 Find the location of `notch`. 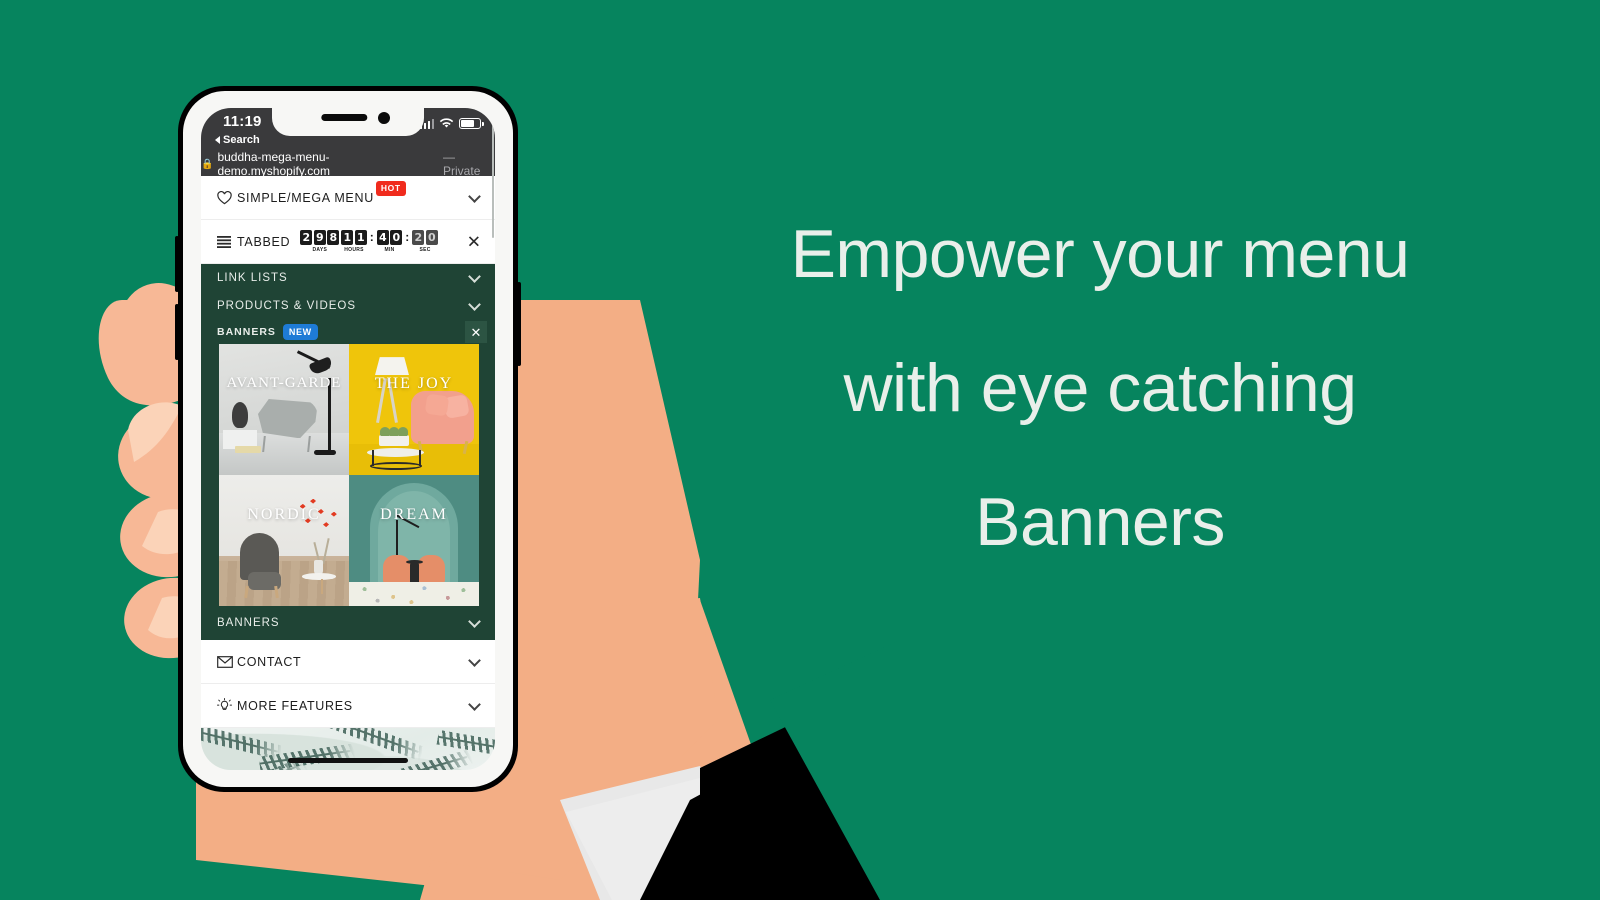

notch is located at coordinates (348, 122).